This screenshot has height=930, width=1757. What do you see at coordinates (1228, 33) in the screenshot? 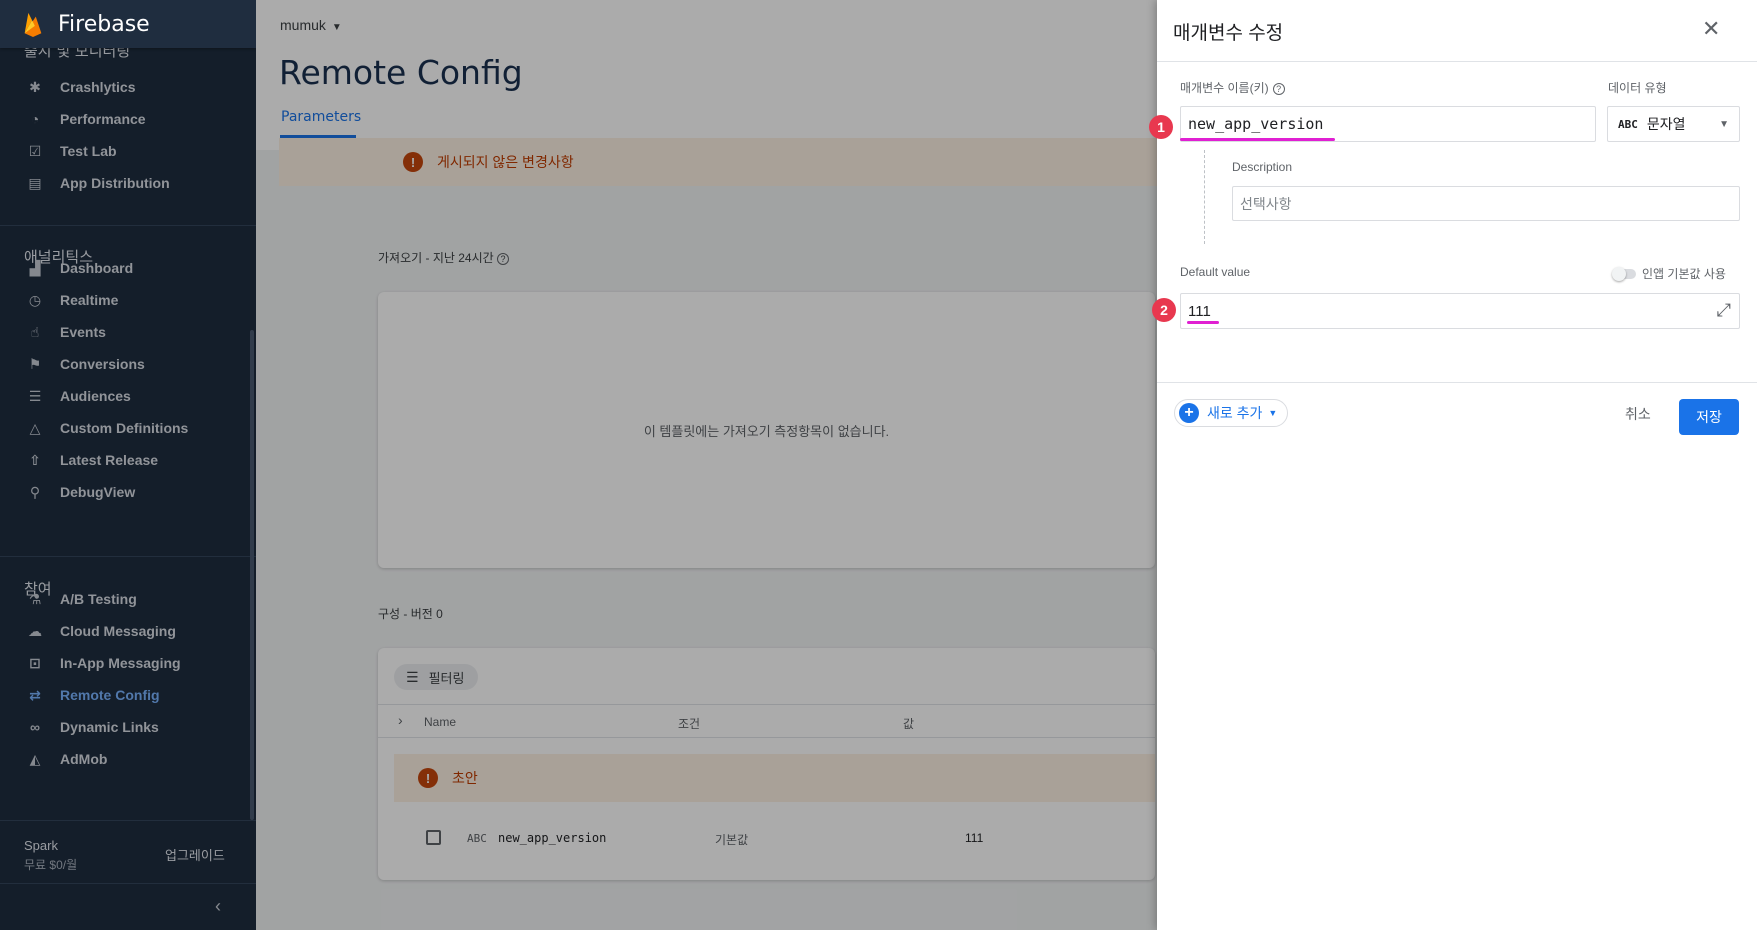
I see `panel-title: 매개변수 수정` at bounding box center [1228, 33].